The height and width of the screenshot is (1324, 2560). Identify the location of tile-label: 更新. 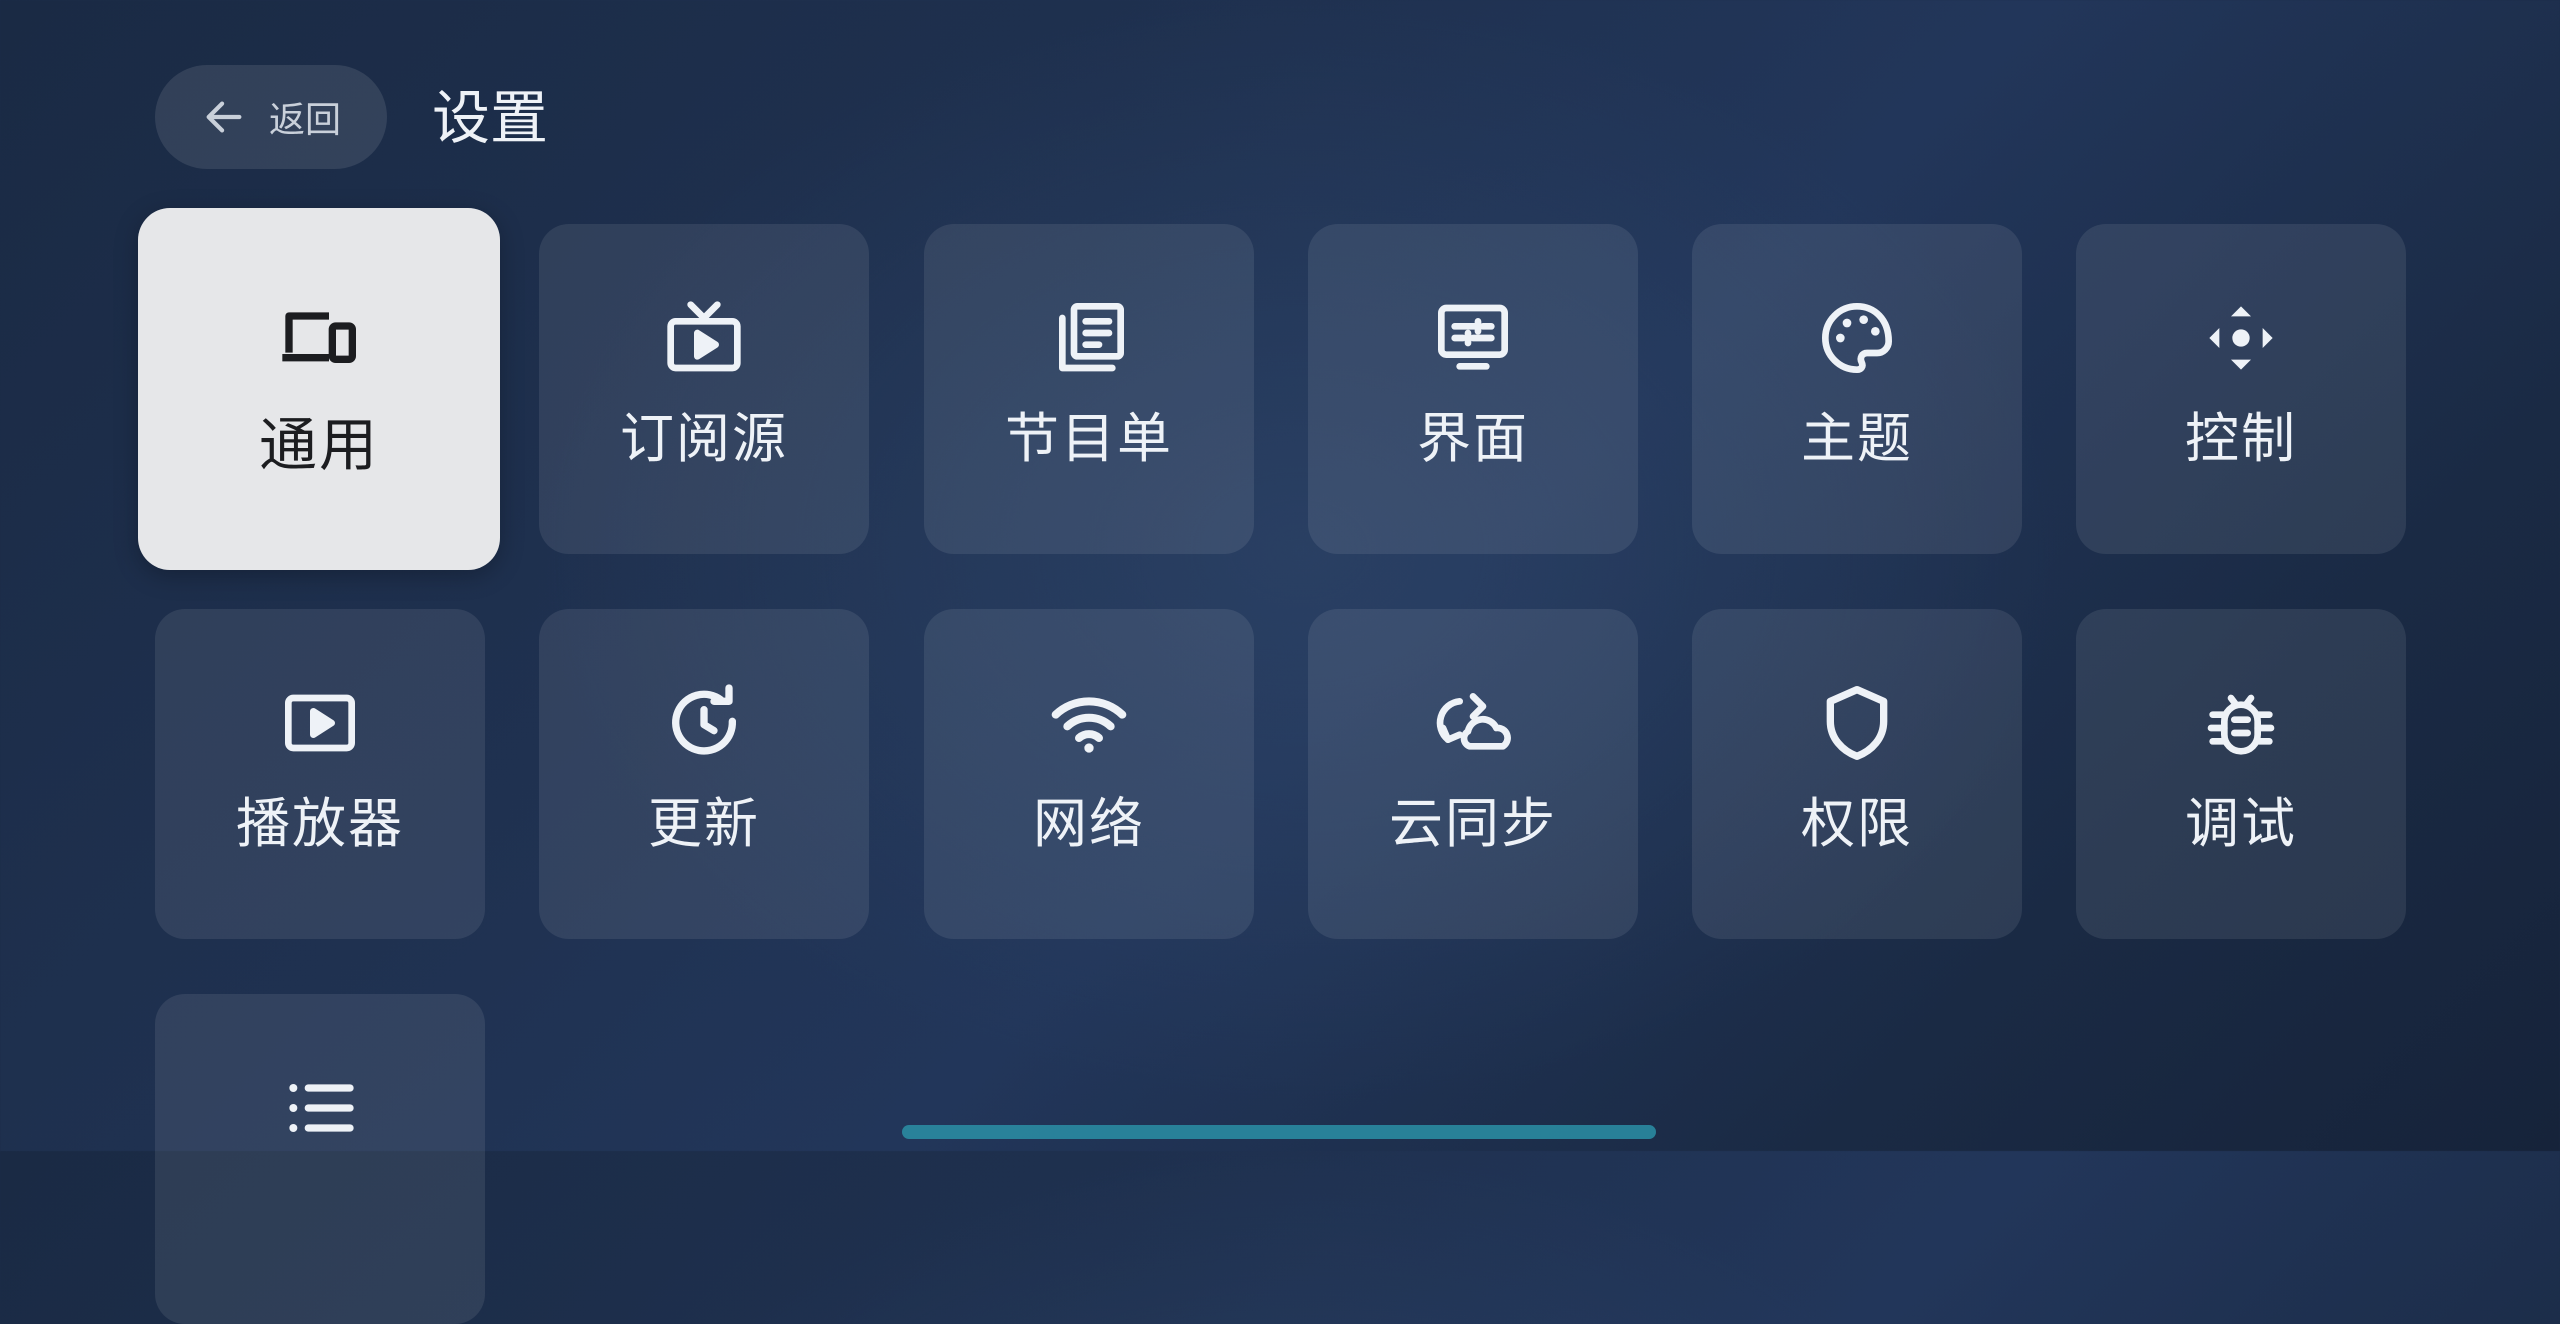
(704, 823).